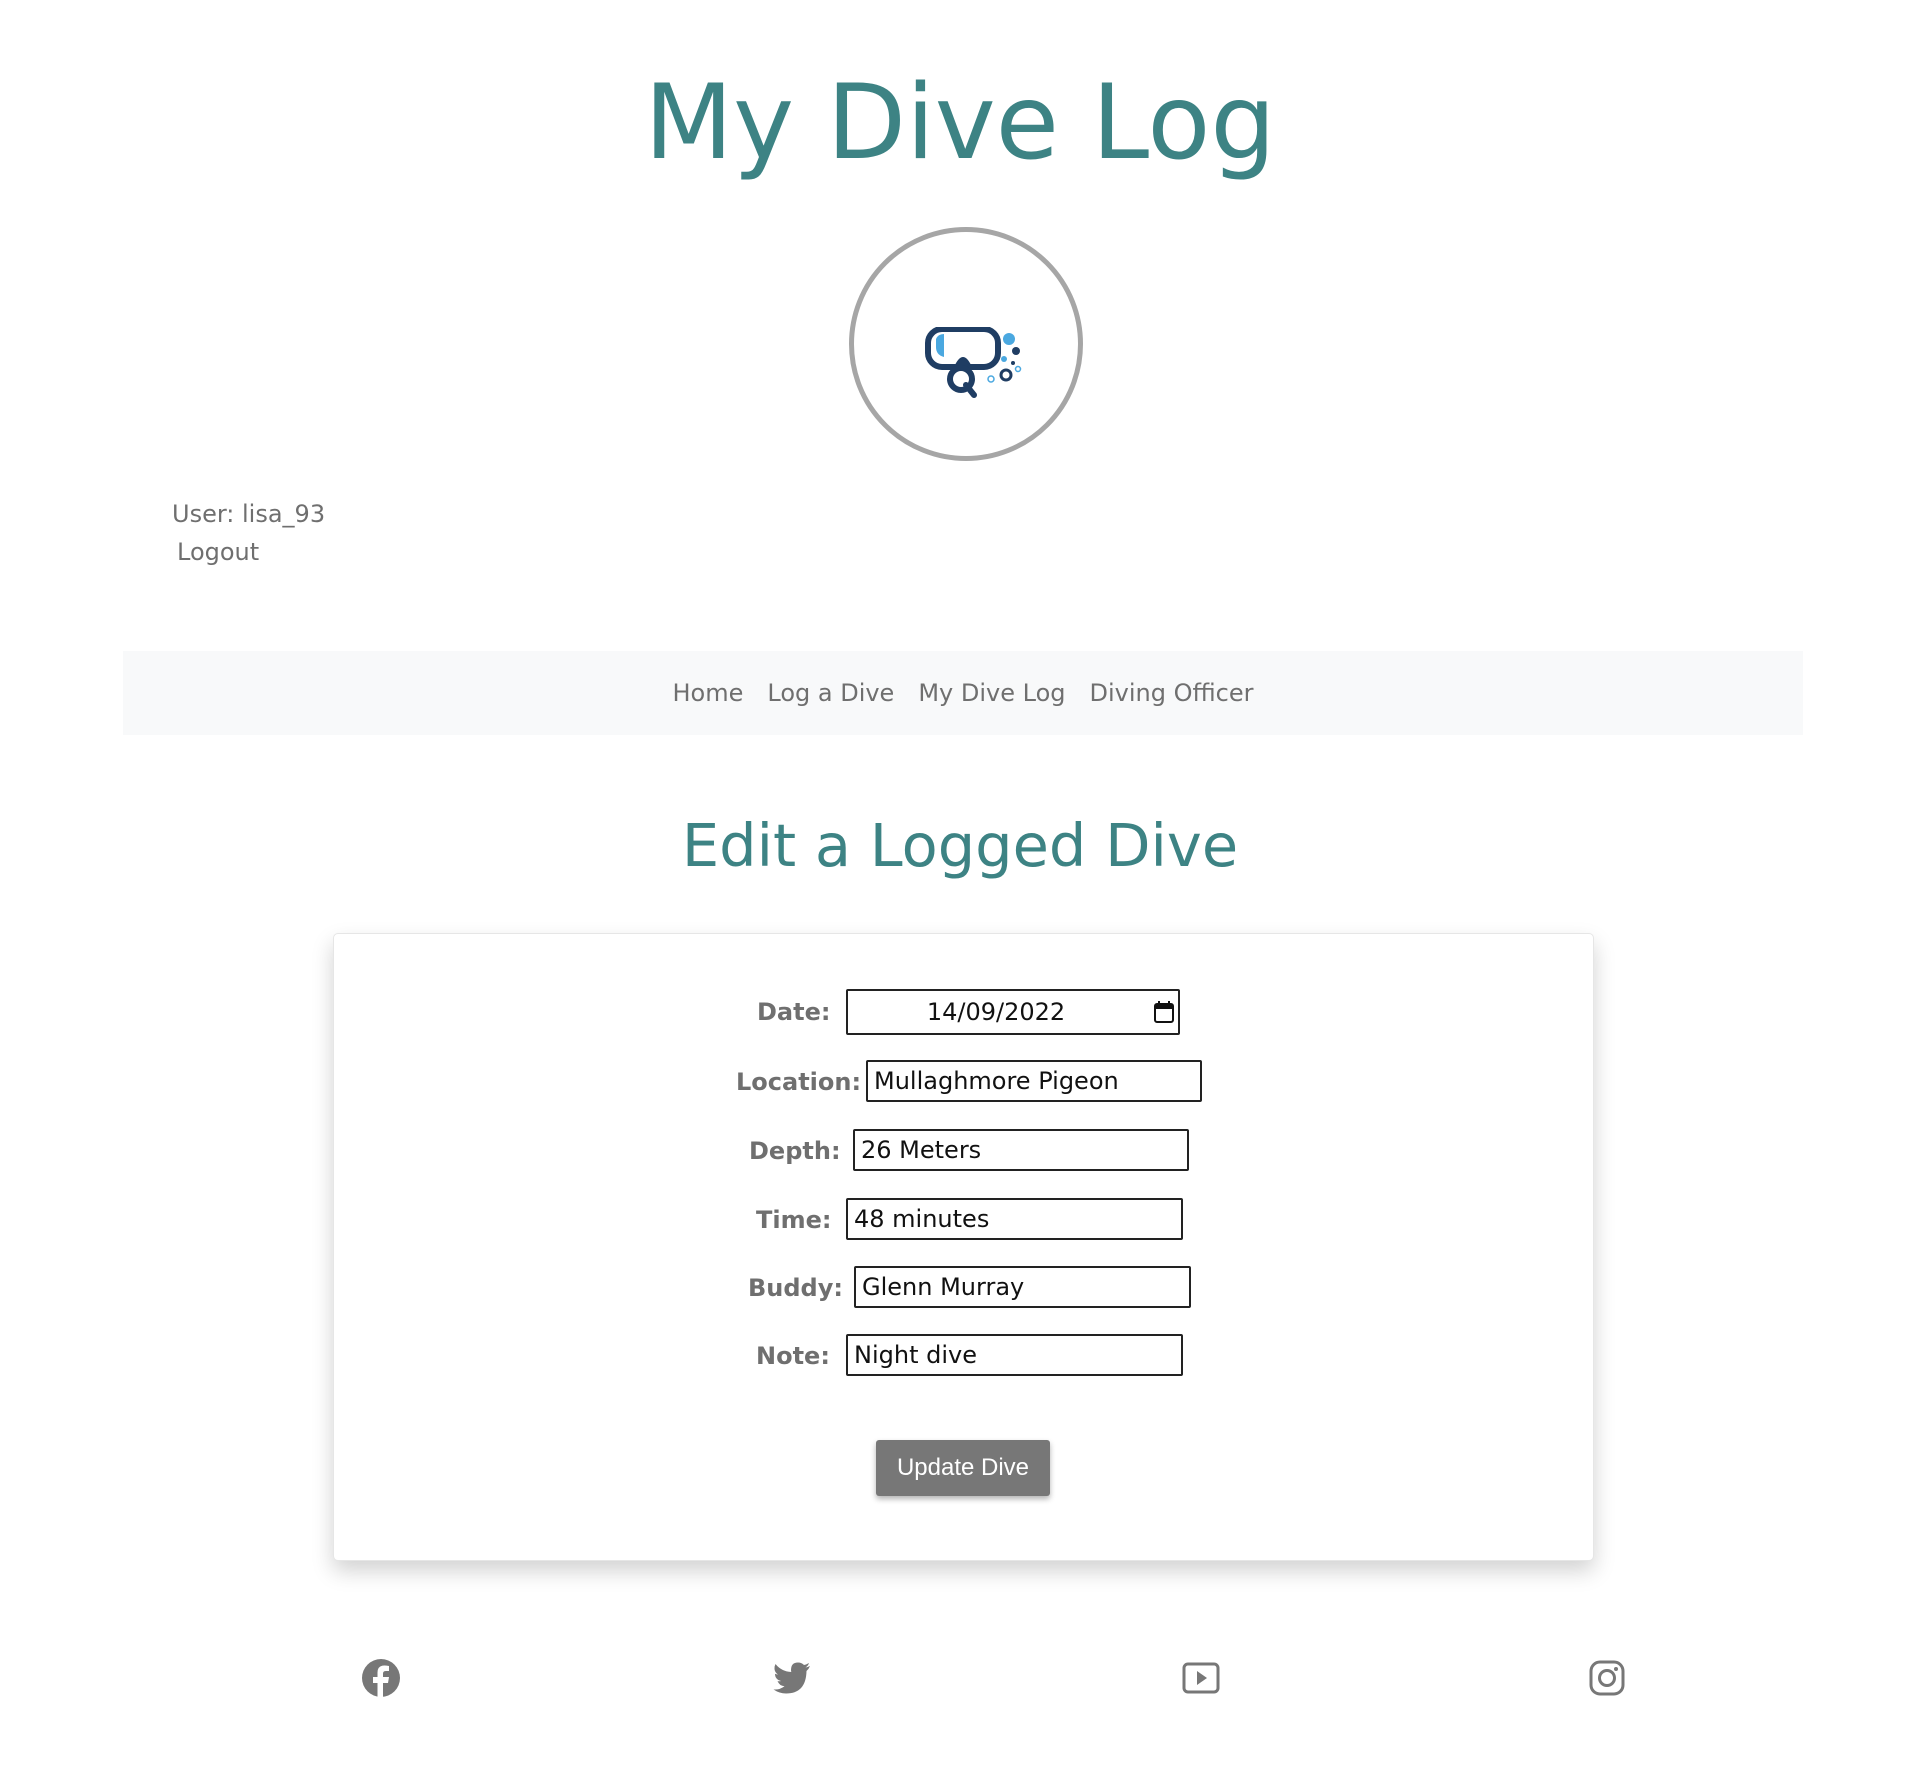  Describe the element at coordinates (830, 693) in the screenshot. I see `nav-link-log-a-dive: Log a Dive` at that location.